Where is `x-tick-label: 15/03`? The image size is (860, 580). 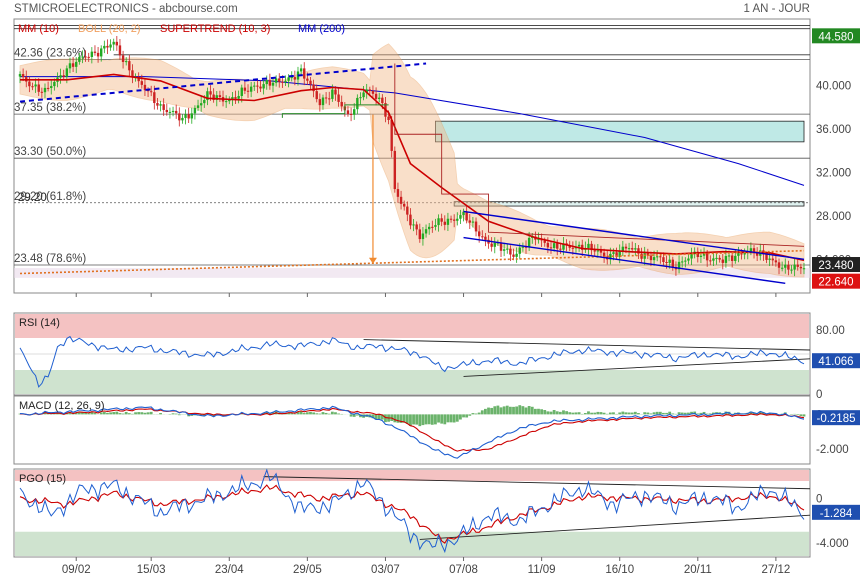 x-tick-label: 15/03 is located at coordinates (151, 570).